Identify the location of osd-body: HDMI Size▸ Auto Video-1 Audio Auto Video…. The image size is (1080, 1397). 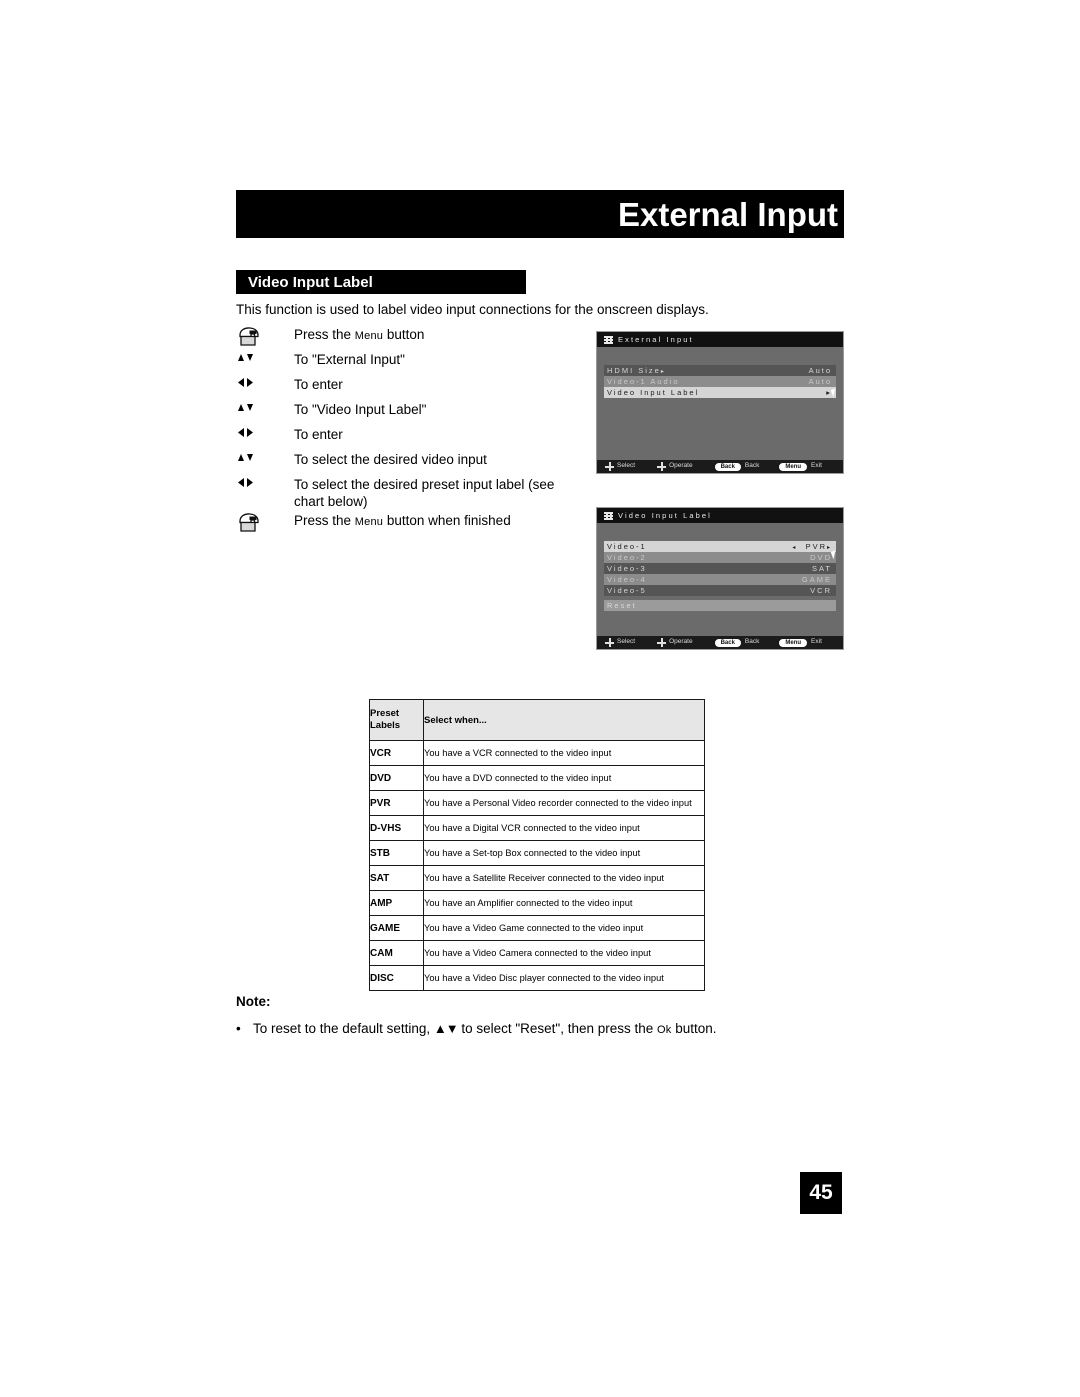
(720, 410).